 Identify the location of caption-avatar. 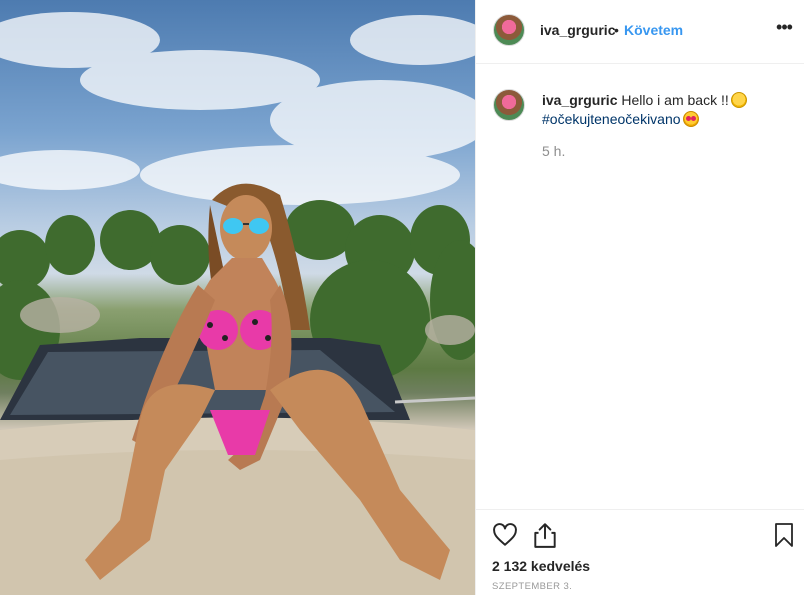
(509, 105).